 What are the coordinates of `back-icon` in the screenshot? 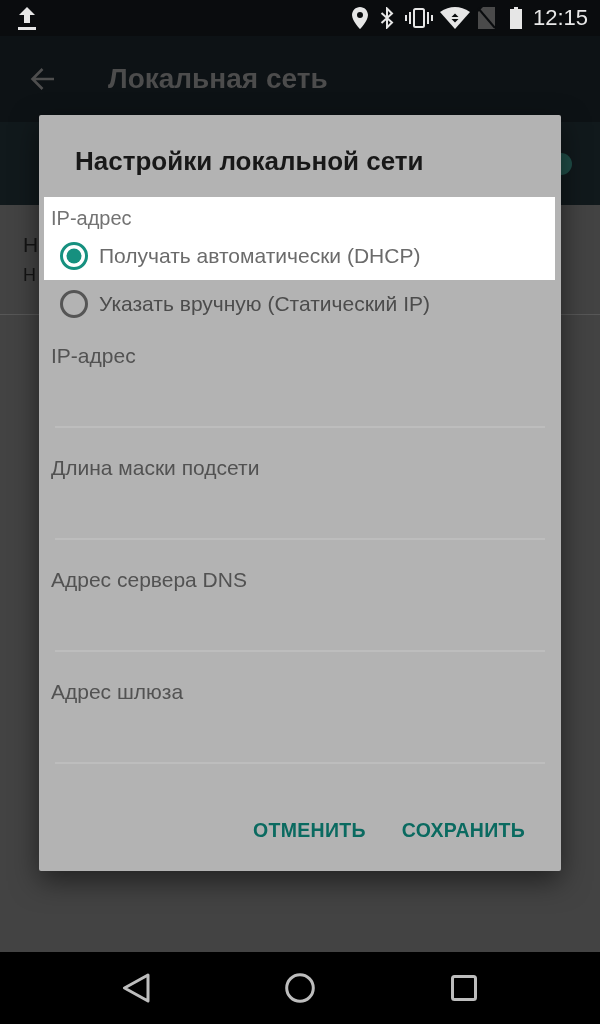 It's located at (136, 988).